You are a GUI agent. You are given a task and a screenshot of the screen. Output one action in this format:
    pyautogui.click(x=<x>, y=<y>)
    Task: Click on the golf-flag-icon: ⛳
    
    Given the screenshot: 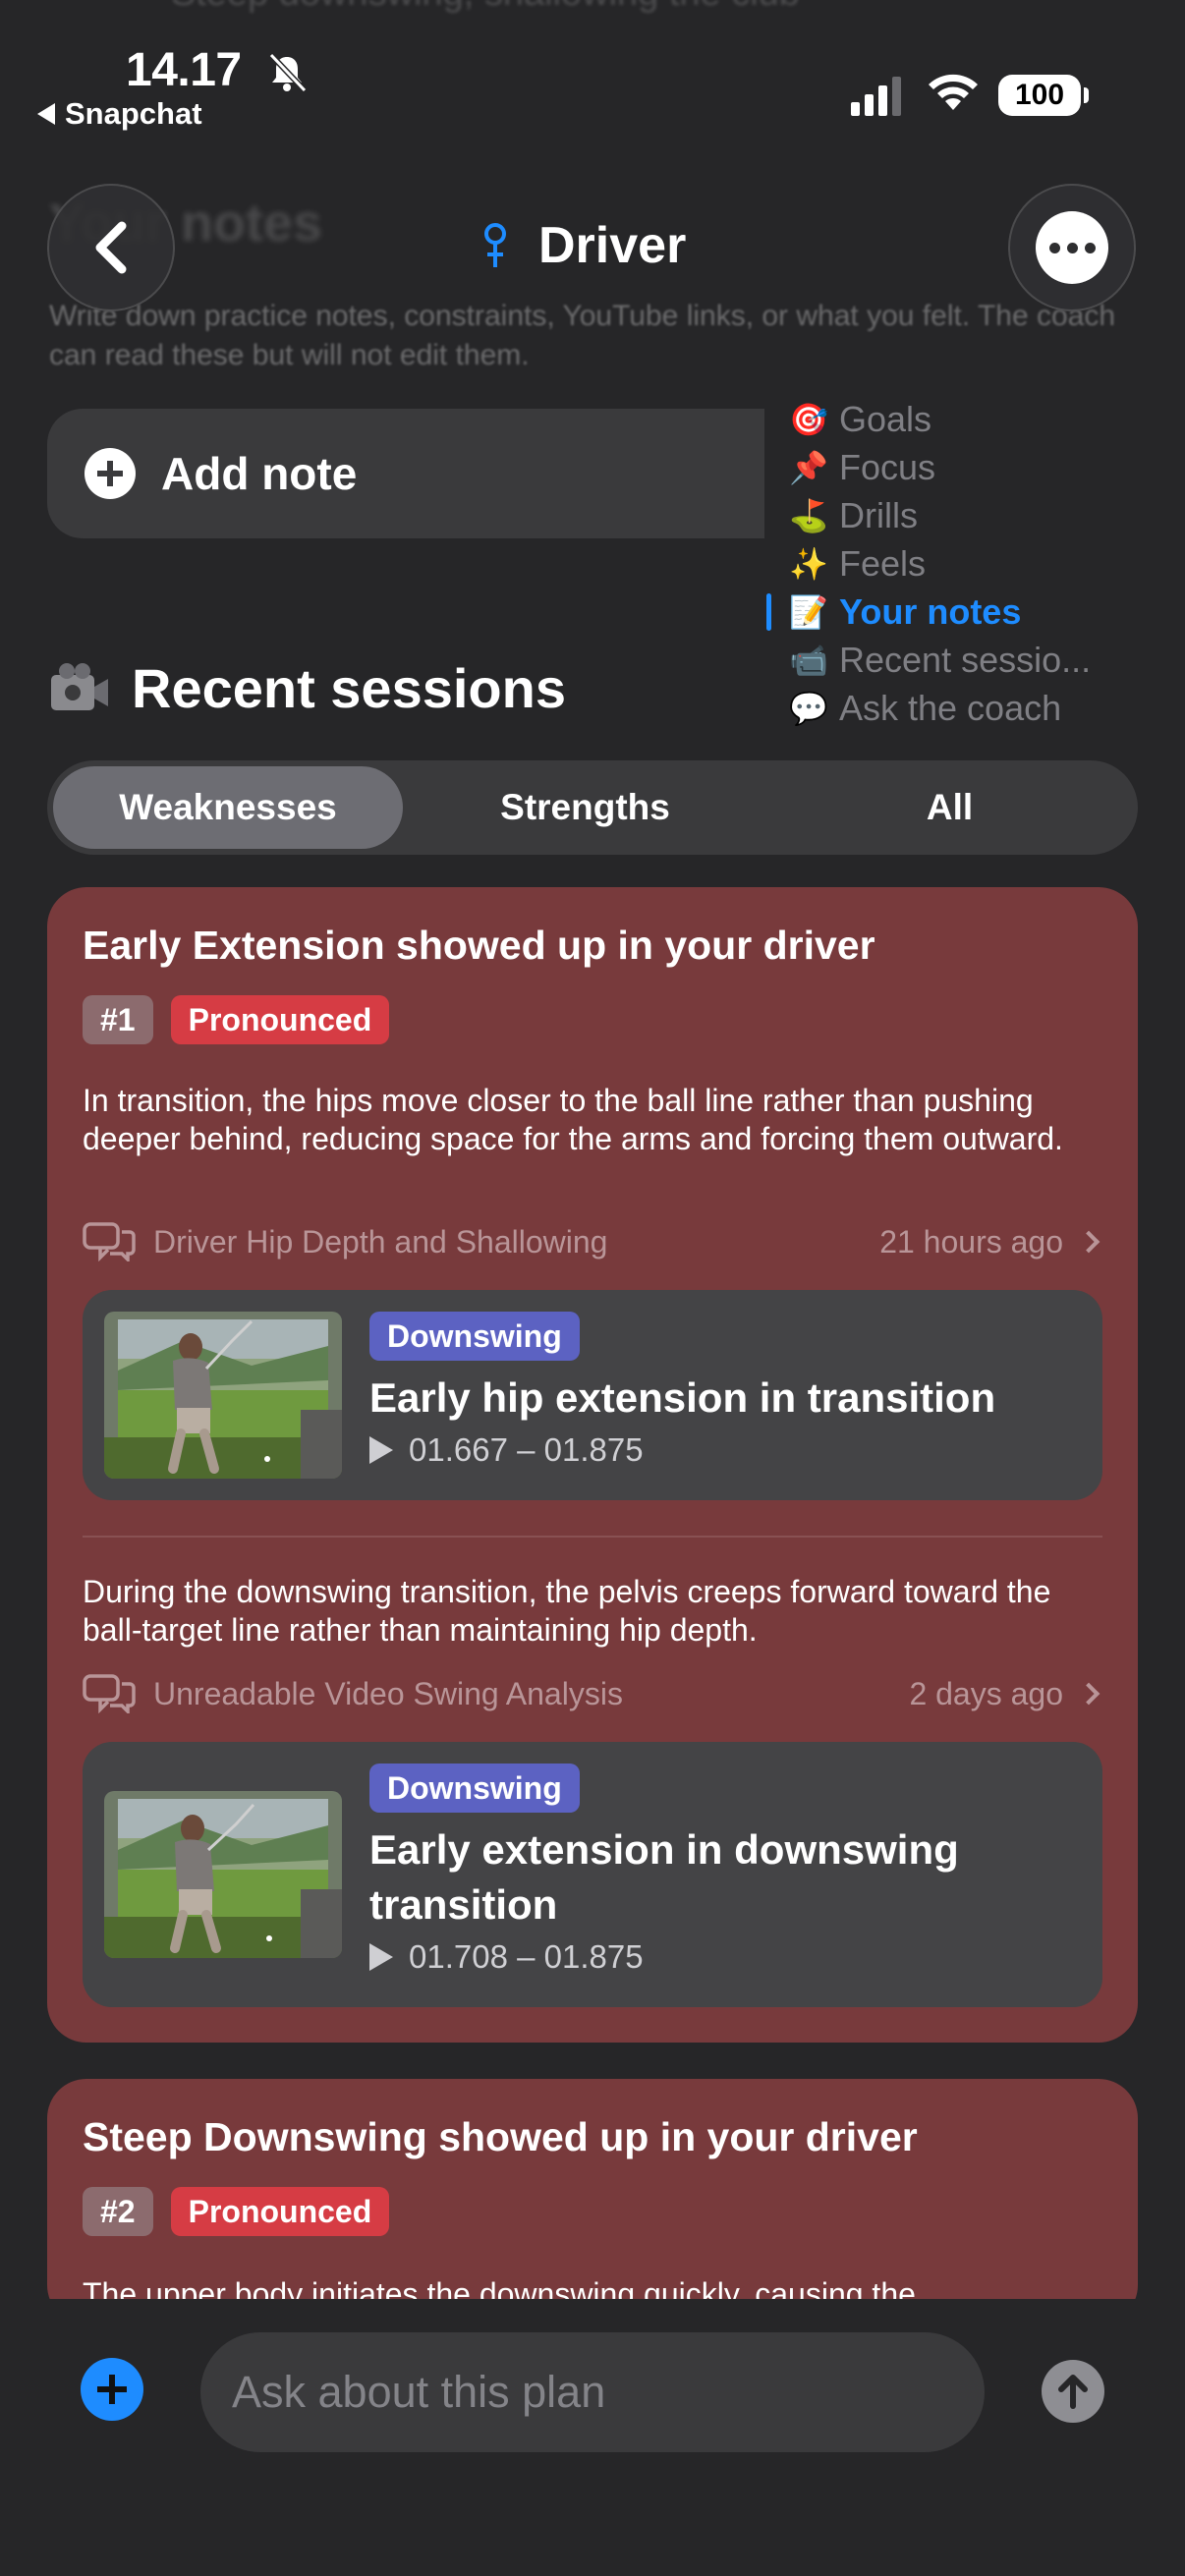 What is the action you would take?
    pyautogui.click(x=809, y=515)
    